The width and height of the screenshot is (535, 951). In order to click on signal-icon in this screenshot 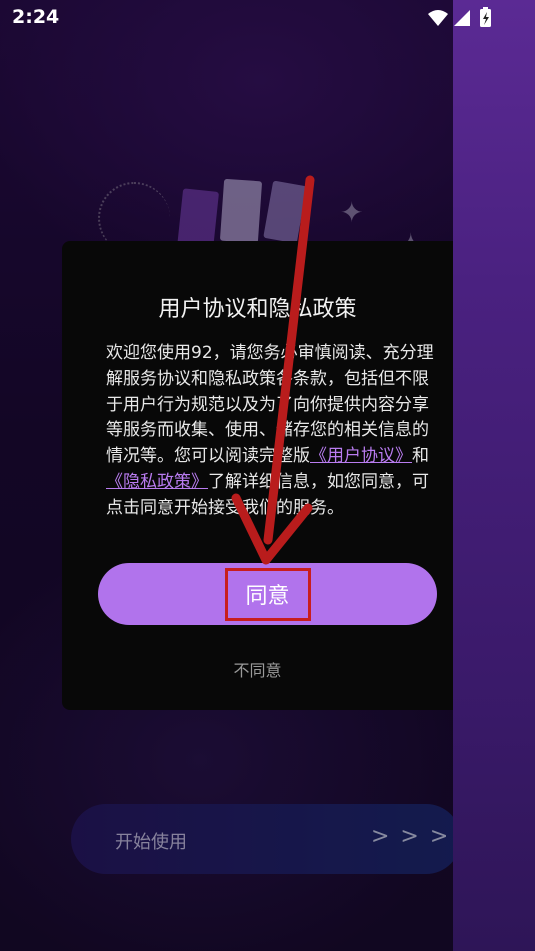, I will do `click(462, 18)`.